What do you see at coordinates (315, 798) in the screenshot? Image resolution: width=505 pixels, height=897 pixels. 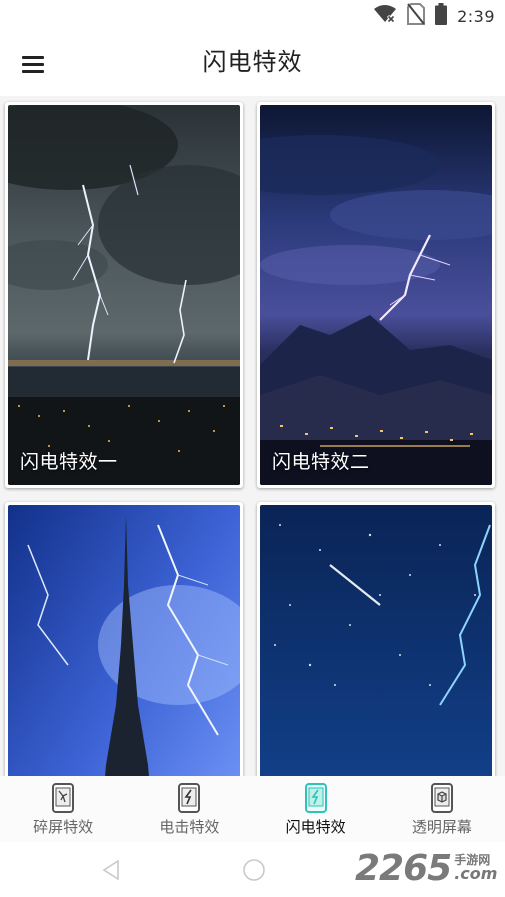 I see `lightning-phone-icon` at bounding box center [315, 798].